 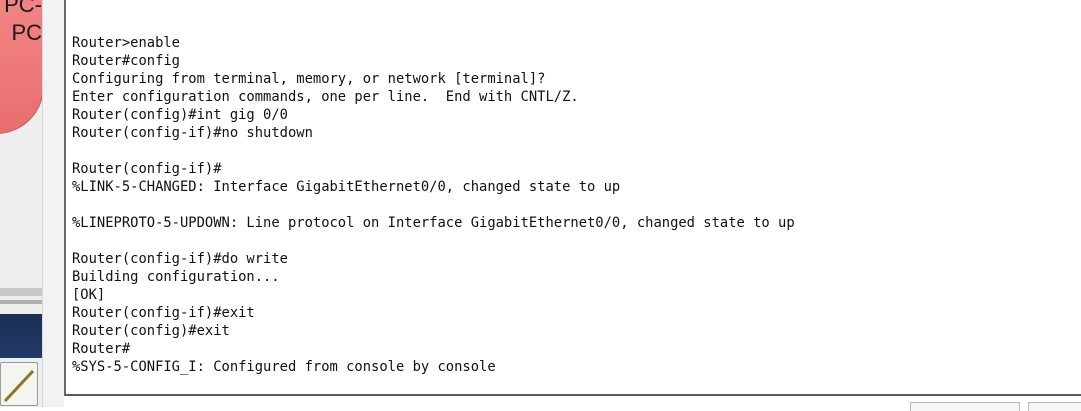 I want to click on terminal-line: [OK], so click(x=89, y=295).